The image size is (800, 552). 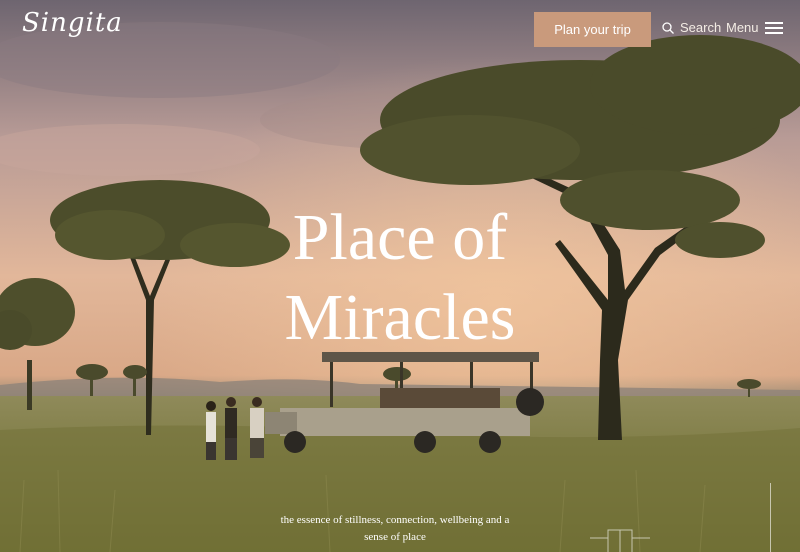 What do you see at coordinates (400, 237) in the screenshot?
I see `headline-line-1: Place of` at bounding box center [400, 237].